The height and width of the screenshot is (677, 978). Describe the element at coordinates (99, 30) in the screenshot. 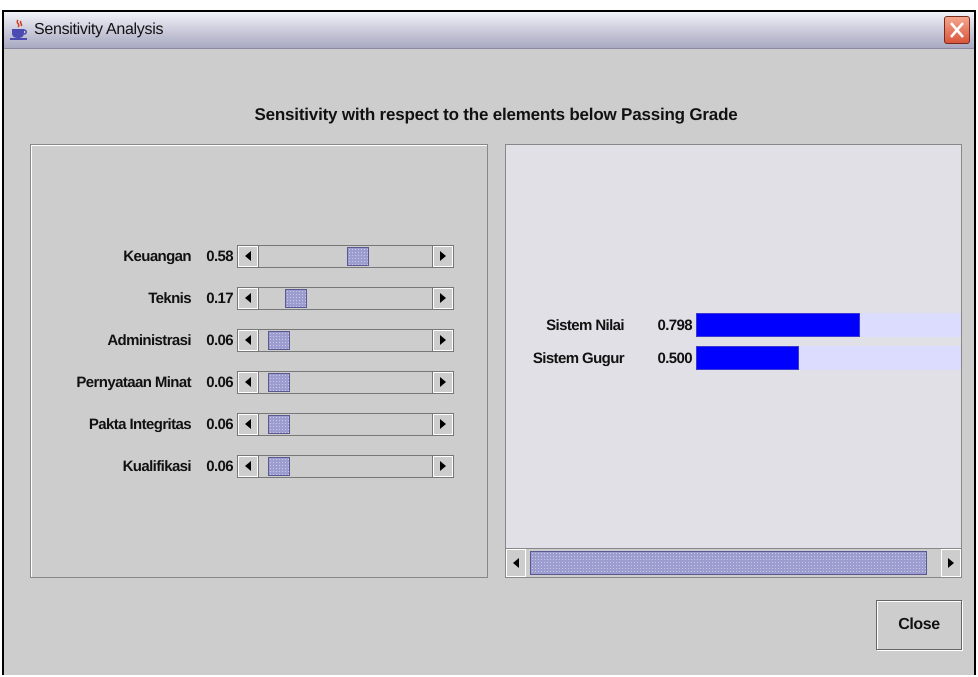

I see `window-title: Sensitivity Analysis` at that location.